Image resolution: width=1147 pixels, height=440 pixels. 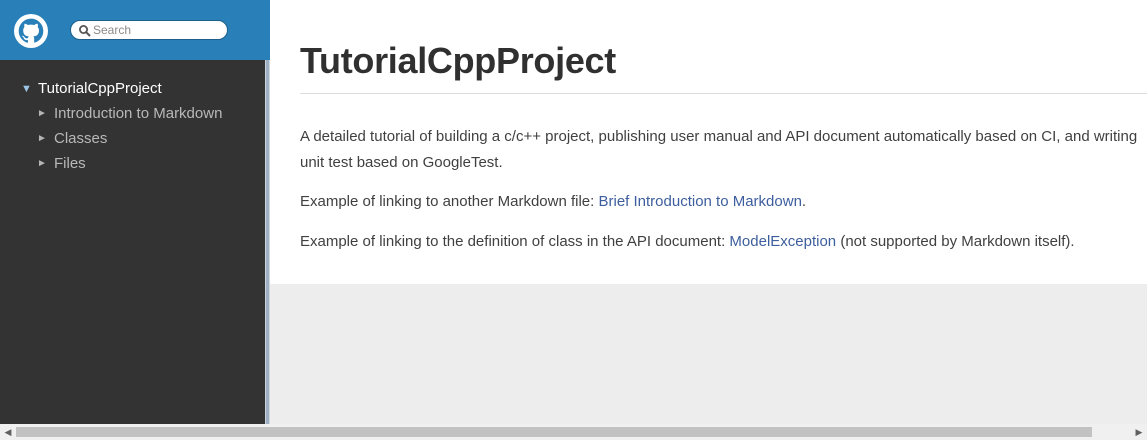 I want to click on nav-item-tutorialcppproject: ▼ TutorialCppProject, so click(x=133, y=90).